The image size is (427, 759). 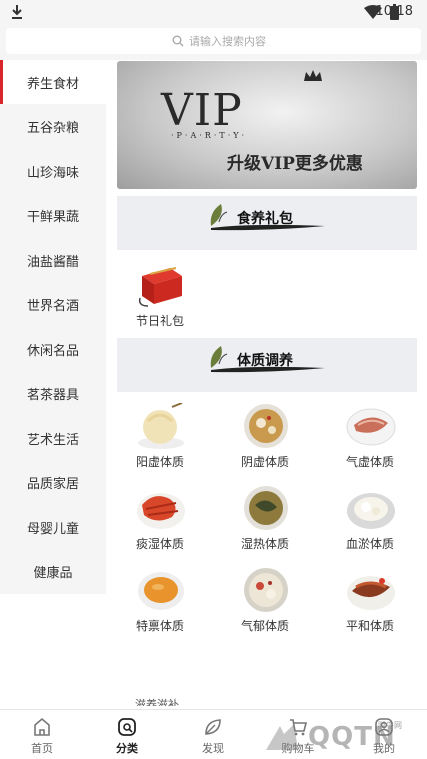 What do you see at coordinates (371, 593) in the screenshot?
I see `braised-fish-image` at bounding box center [371, 593].